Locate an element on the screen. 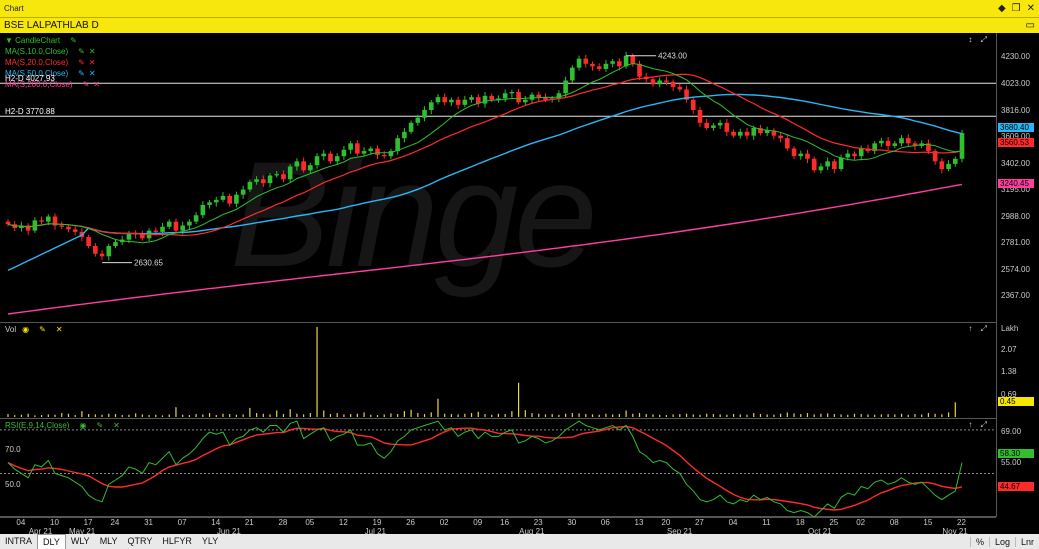 This screenshot has height=549, width=1039. tab-dly: DLY is located at coordinates (51, 541).